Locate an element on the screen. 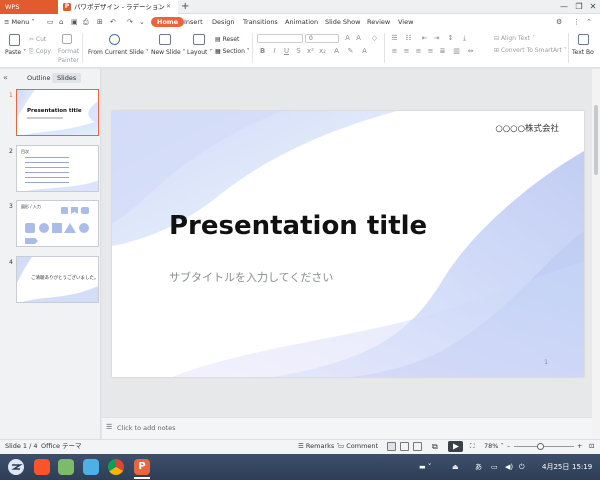 The width and height of the screenshot is (600, 480). tray-network-icon: ▭ is located at coordinates (494, 467).